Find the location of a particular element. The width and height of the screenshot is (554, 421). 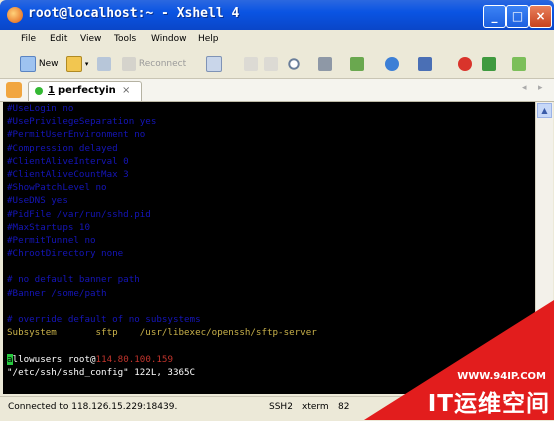

open-button: ▾ is located at coordinates (77, 64).